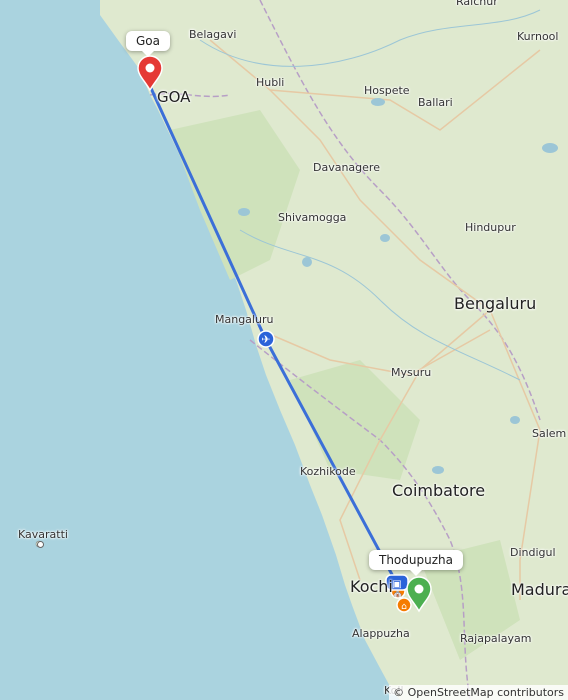  Describe the element at coordinates (486, 692) in the screenshot. I see `attribution-link: OpenStreetMap contributors` at that location.